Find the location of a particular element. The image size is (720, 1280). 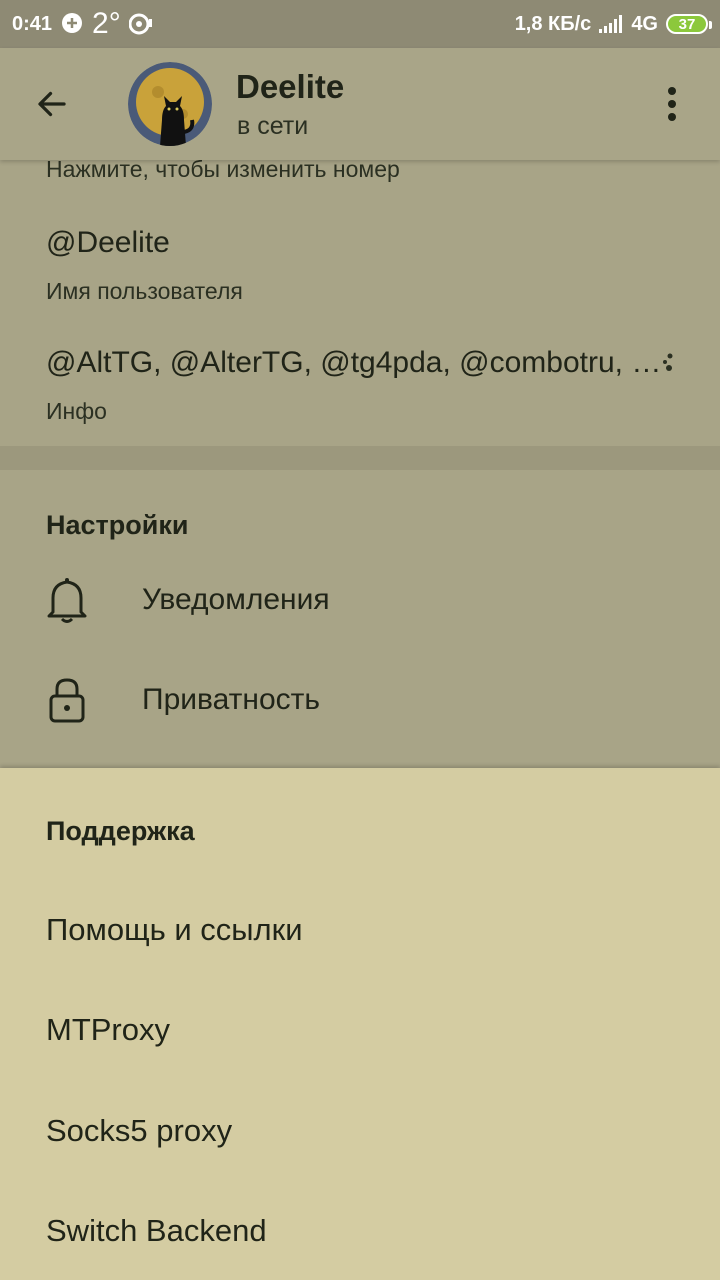

privacy-label: Приватность is located at coordinates (231, 699).